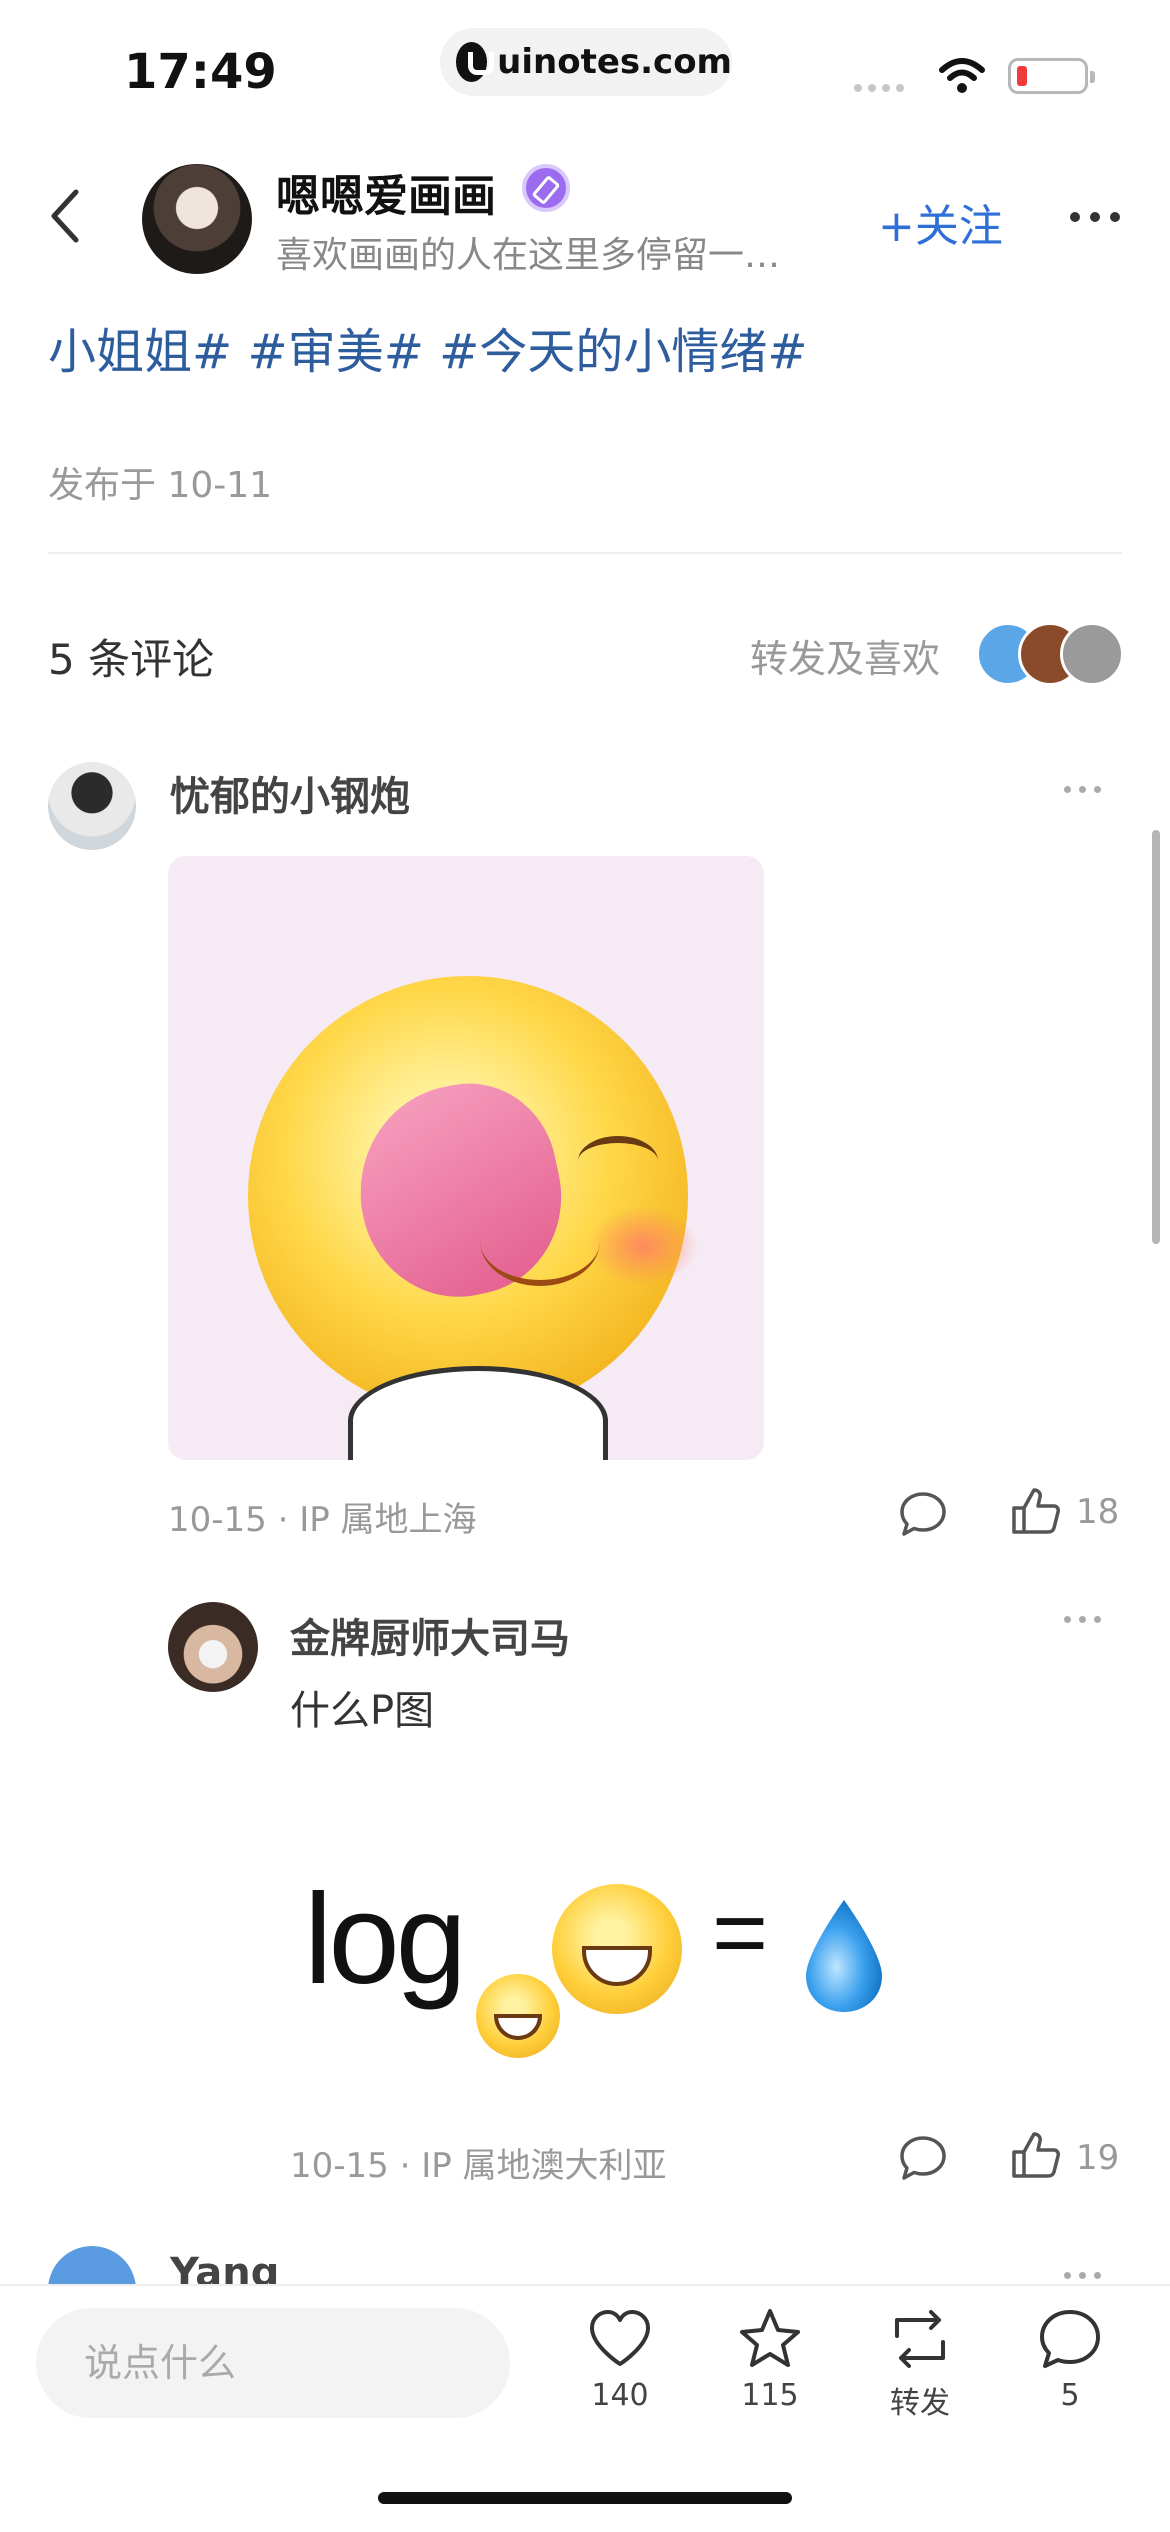 Image resolution: width=1170 pixels, height=2532 pixels. What do you see at coordinates (197, 219) in the screenshot?
I see `author-avatar` at bounding box center [197, 219].